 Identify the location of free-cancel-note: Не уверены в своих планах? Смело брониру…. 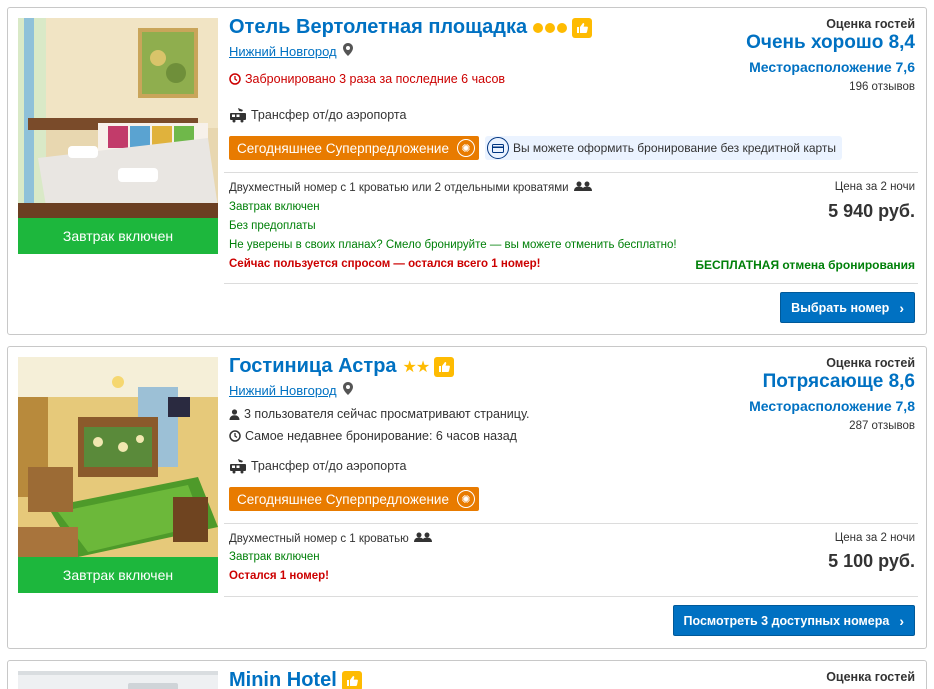
(453, 245).